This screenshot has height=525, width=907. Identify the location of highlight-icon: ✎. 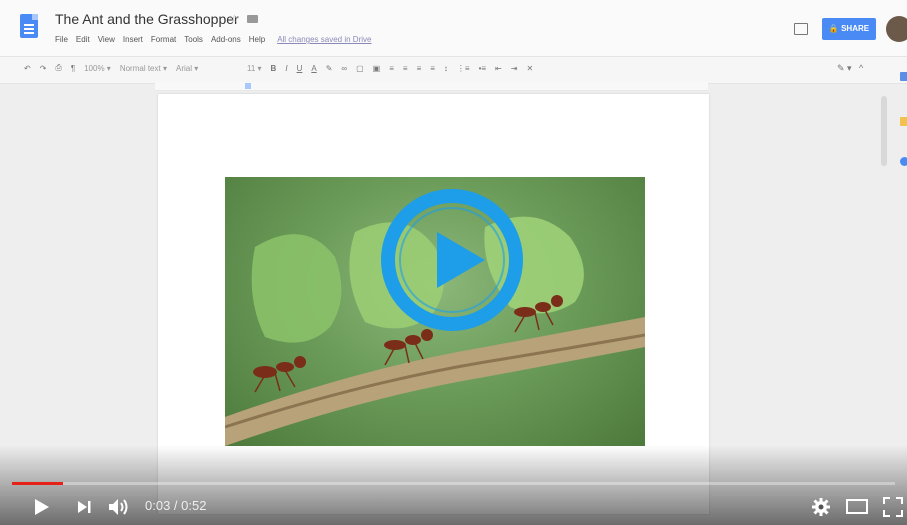
(329, 68).